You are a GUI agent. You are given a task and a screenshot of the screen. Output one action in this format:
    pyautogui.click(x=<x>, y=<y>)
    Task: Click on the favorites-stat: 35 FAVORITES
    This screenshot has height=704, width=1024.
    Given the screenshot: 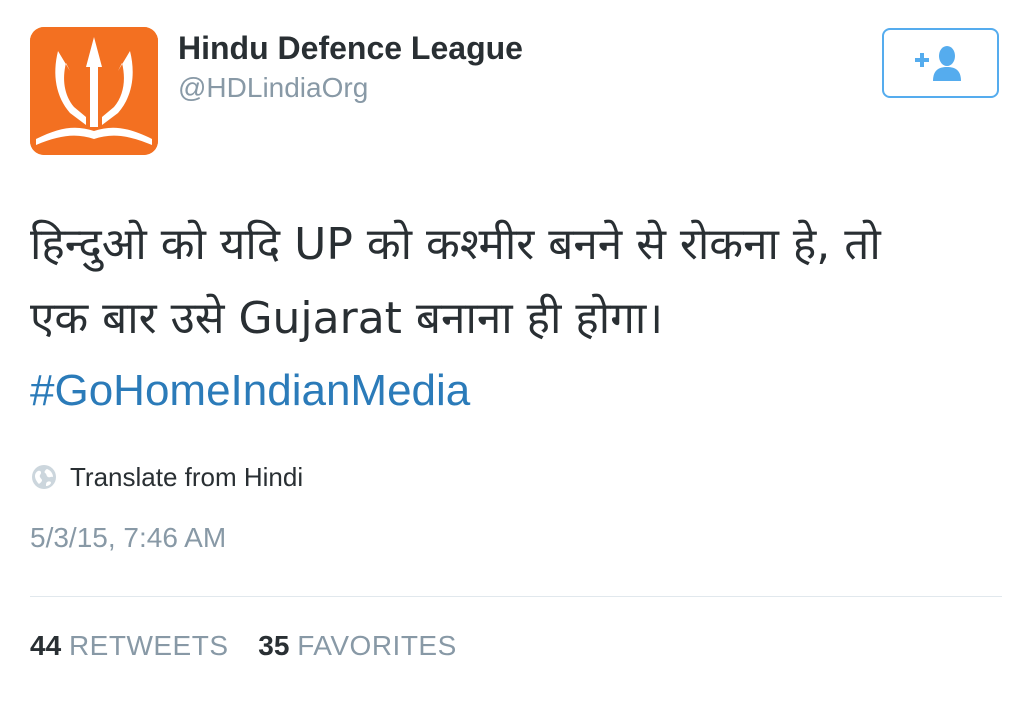 What is the action you would take?
    pyautogui.click(x=357, y=646)
    